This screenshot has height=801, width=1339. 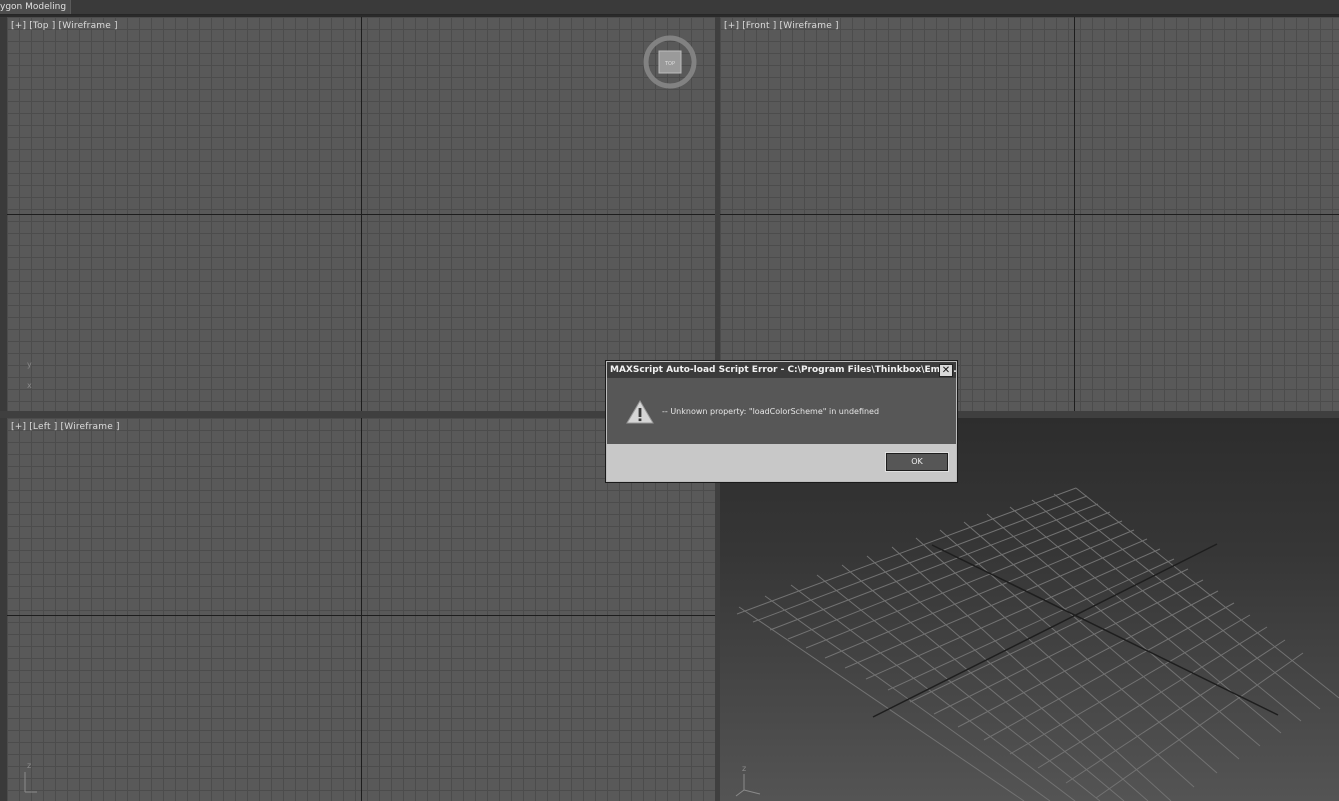 What do you see at coordinates (29, 364) in the screenshot?
I see `axis-letter-y: y` at bounding box center [29, 364].